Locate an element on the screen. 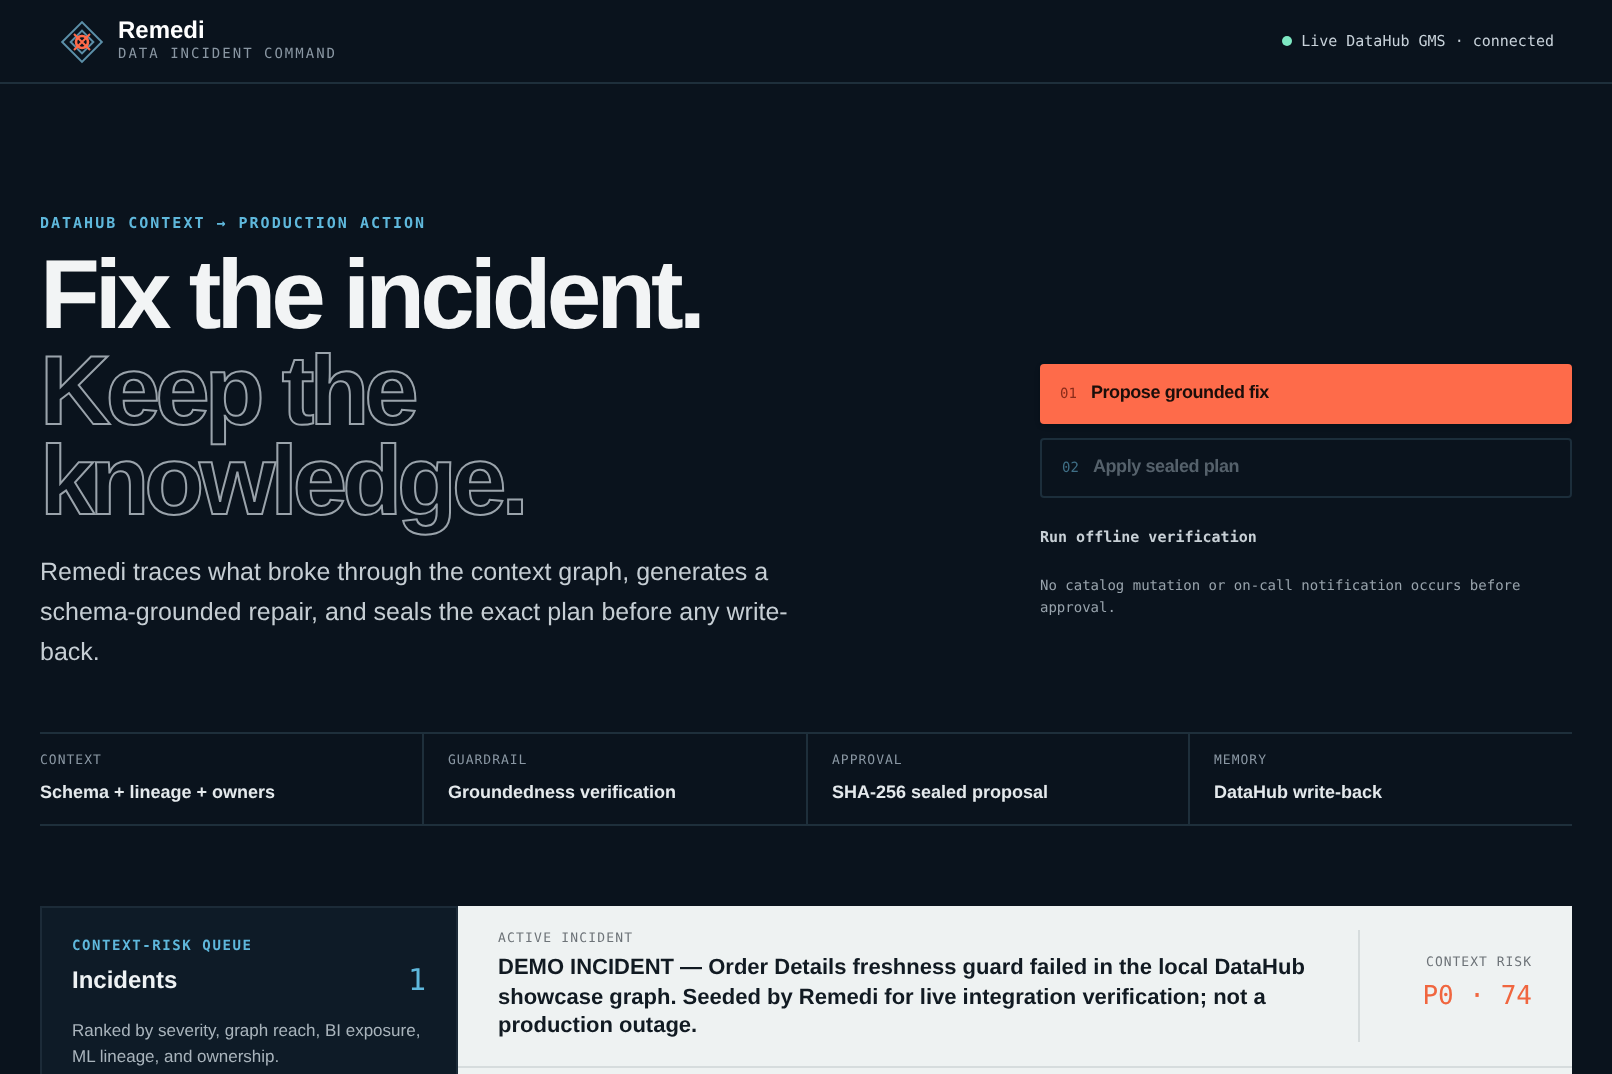 This screenshot has height=1074, width=1612. incident-count: 1 is located at coordinates (416, 980).